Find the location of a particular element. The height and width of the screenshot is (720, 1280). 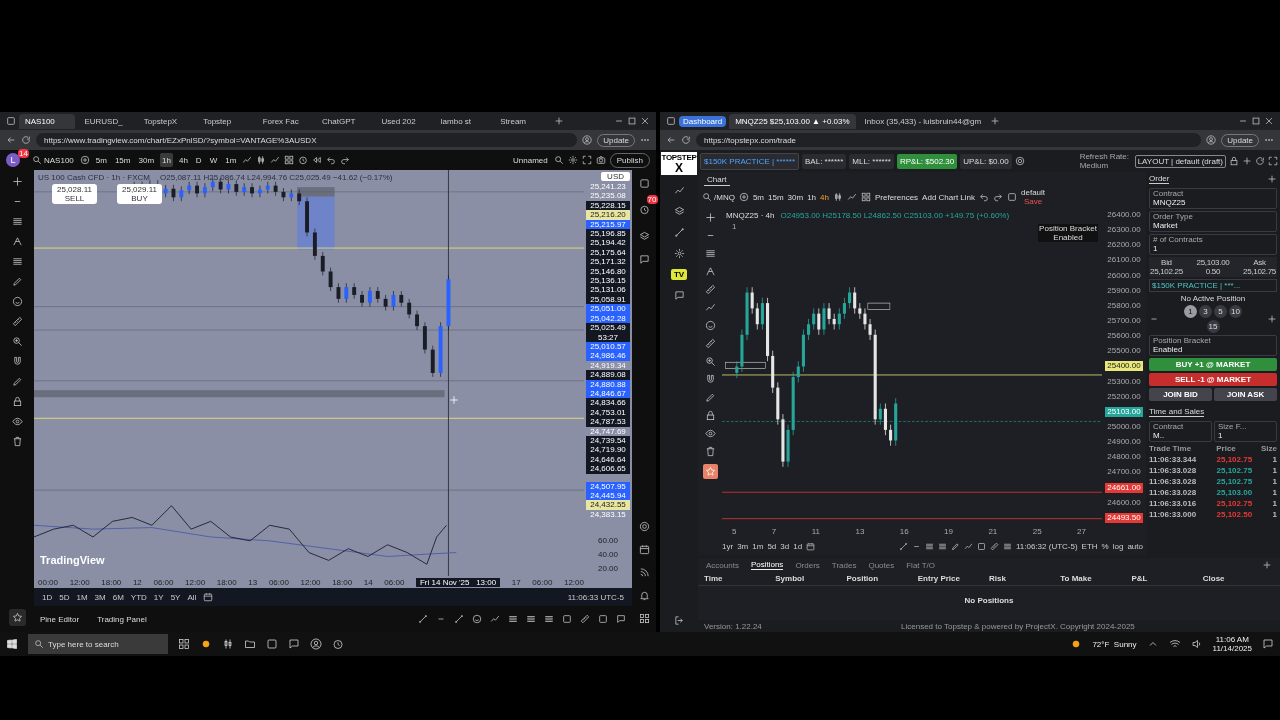

range-button: YTD is located at coordinates (138, 597).